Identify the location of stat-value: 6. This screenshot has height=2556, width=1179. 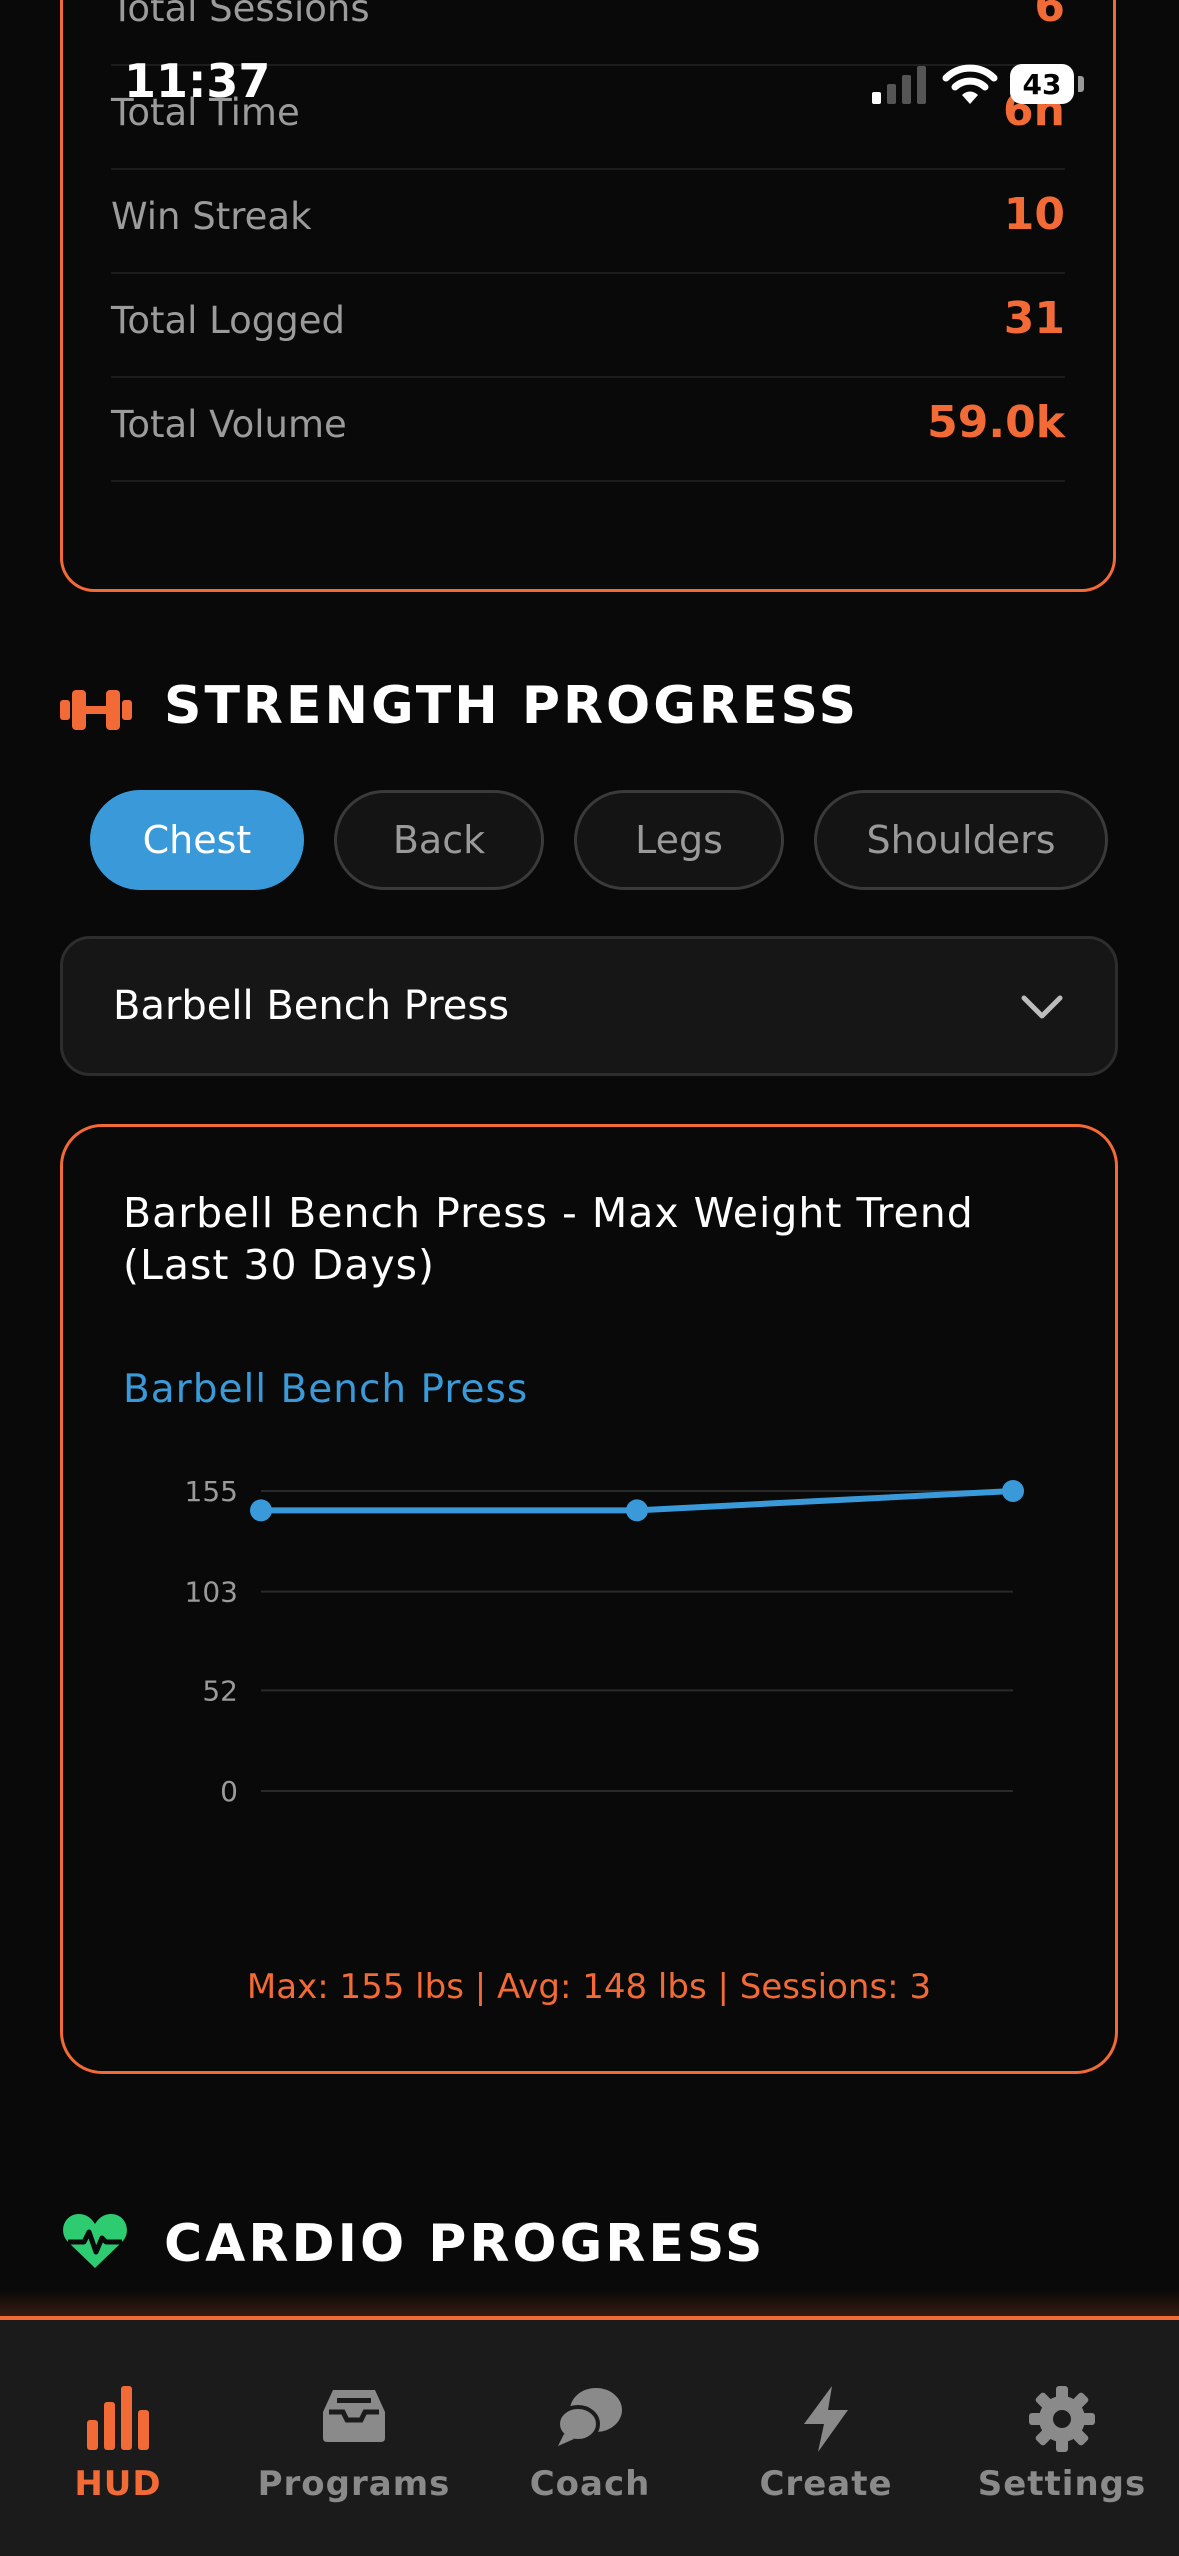
(1049, 16).